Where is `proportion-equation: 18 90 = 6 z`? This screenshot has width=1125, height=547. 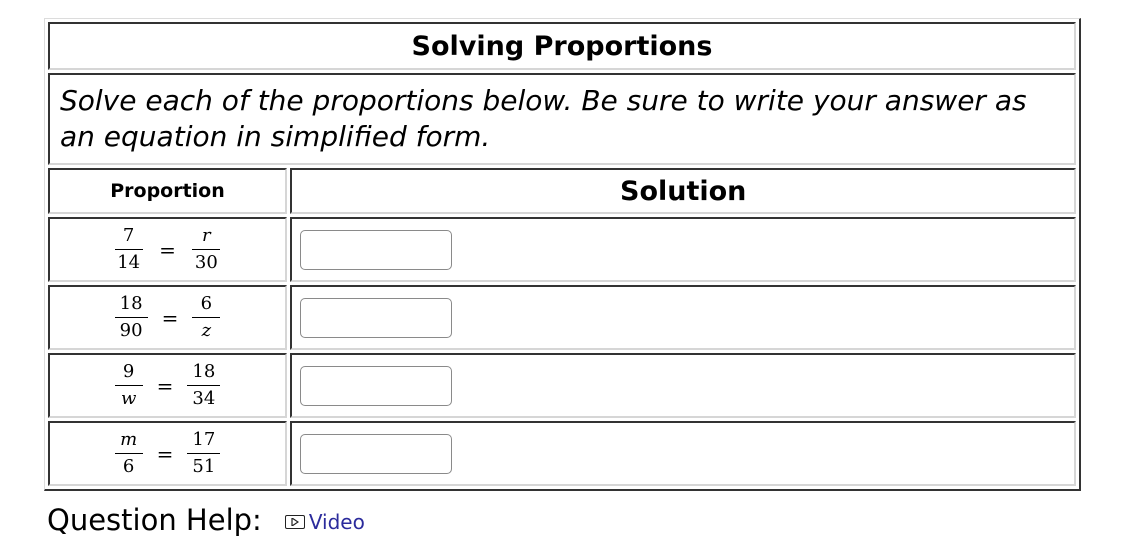 proportion-equation: 18 90 = 6 z is located at coordinates (168, 317).